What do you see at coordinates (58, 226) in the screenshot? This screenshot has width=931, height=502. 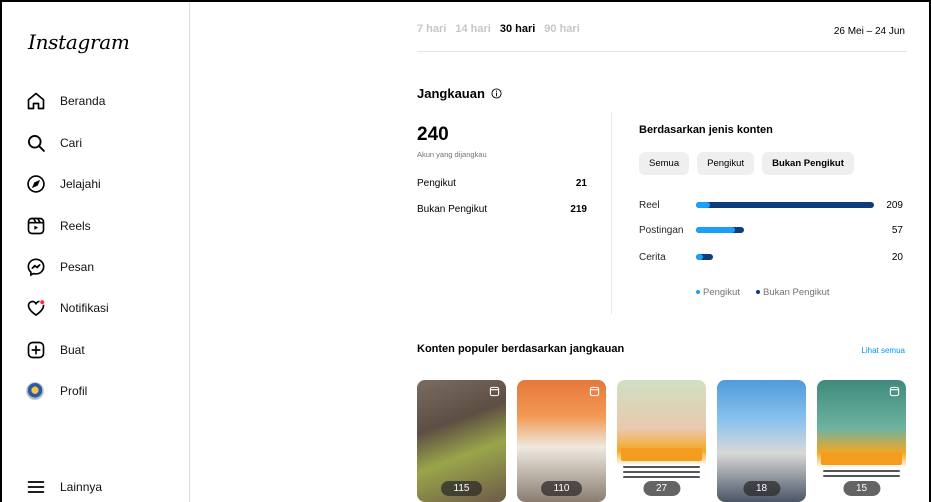 I see `sidebar-item-reels: Reels` at bounding box center [58, 226].